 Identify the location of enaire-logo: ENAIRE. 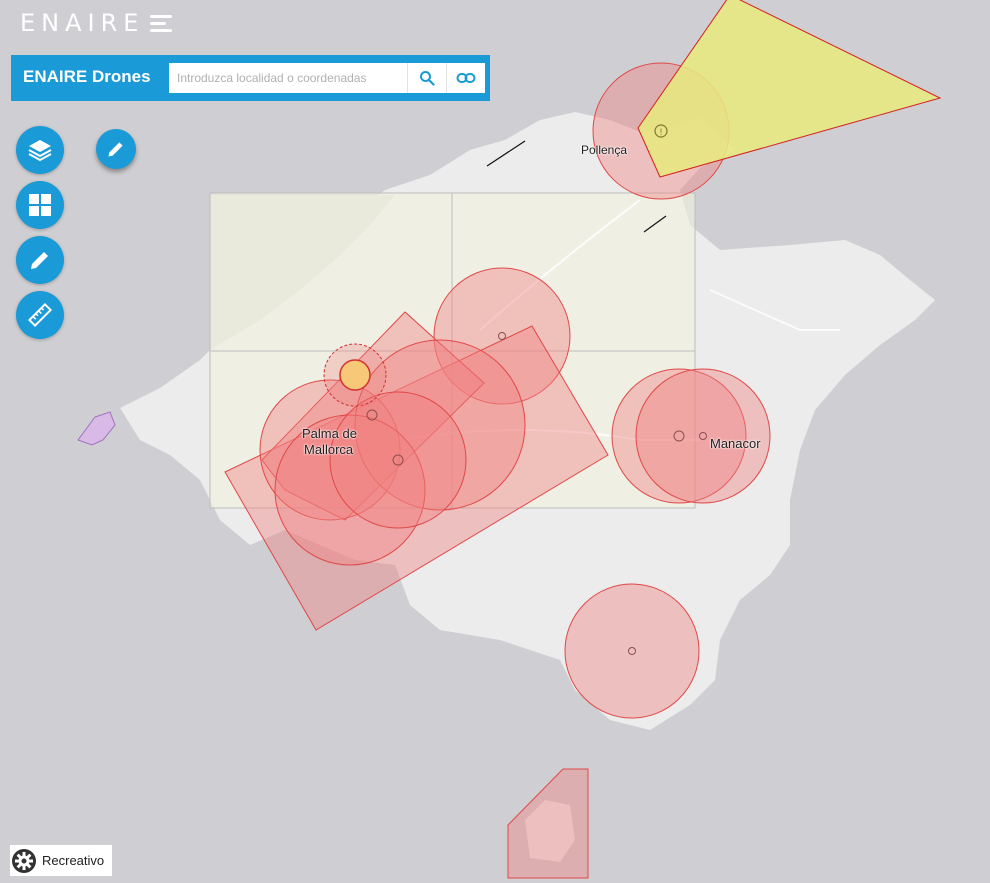
(96, 23).